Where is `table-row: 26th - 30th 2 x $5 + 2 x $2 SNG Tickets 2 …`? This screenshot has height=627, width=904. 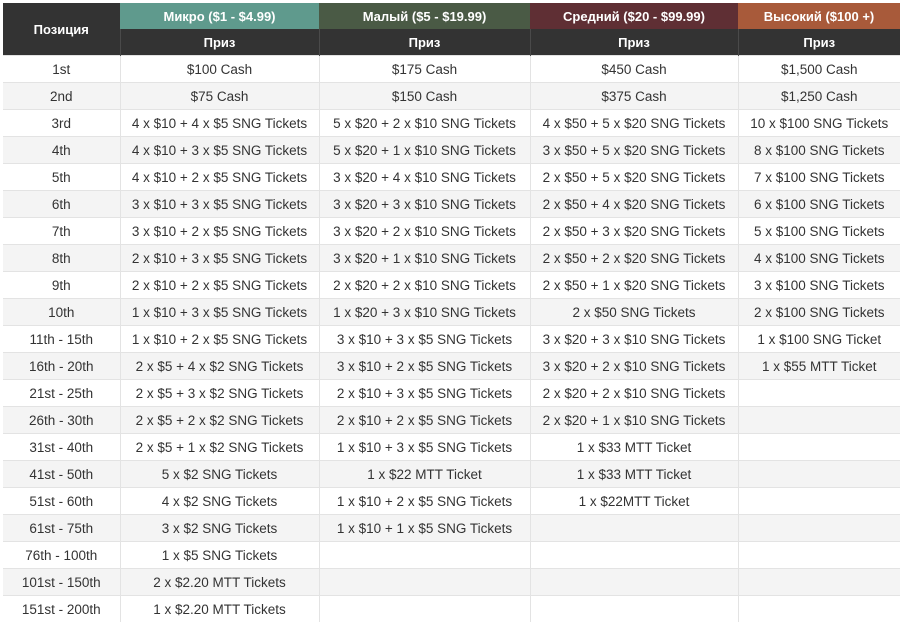 table-row: 26th - 30th 2 x $5 + 2 x $2 SNG Tickets 2 … is located at coordinates (451, 420).